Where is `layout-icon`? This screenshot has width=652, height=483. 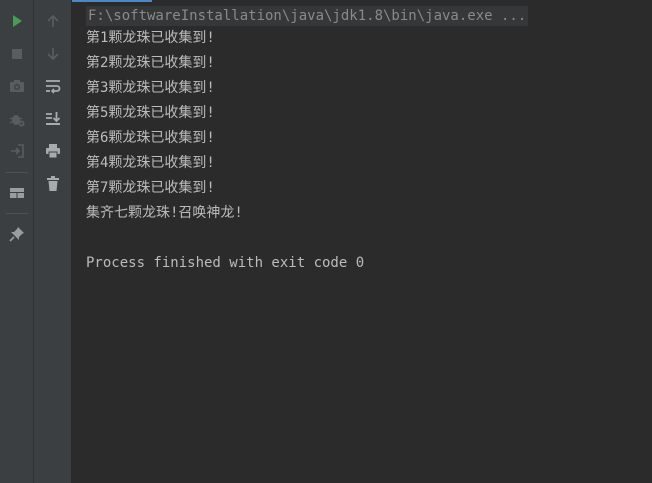 layout-icon is located at coordinates (16, 192).